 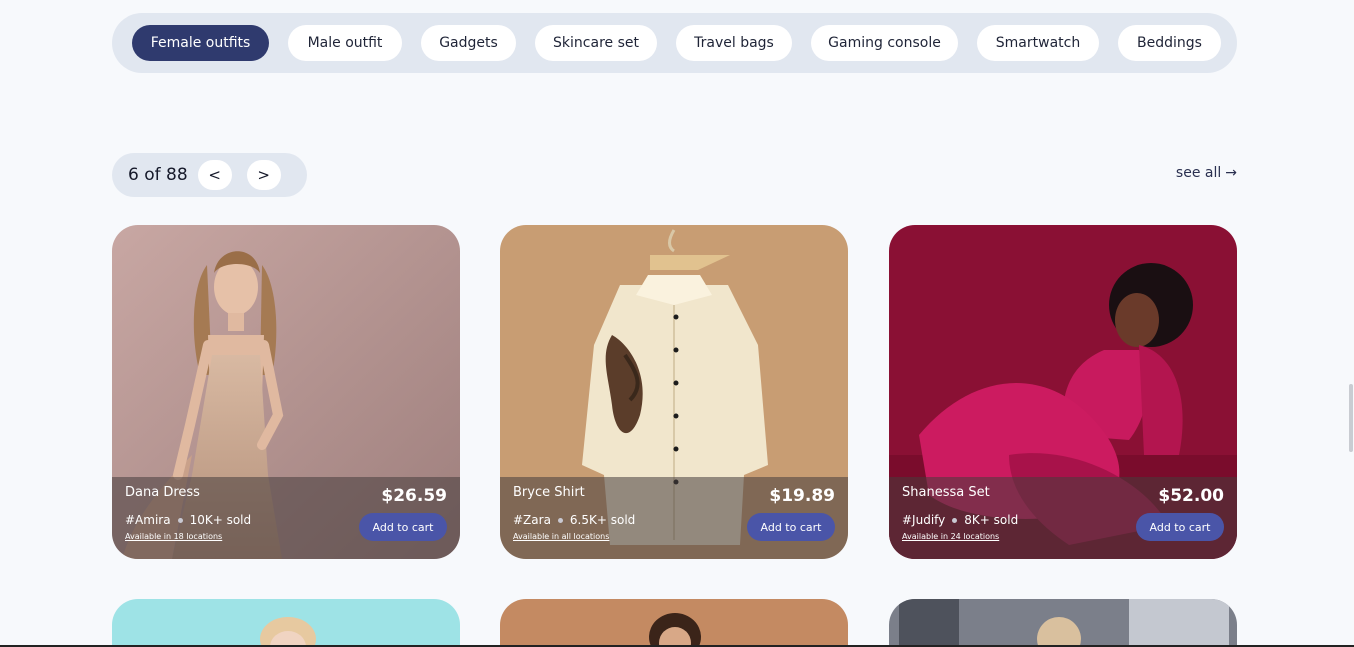 I want to click on product-name: Dana Dress, so click(x=162, y=492).